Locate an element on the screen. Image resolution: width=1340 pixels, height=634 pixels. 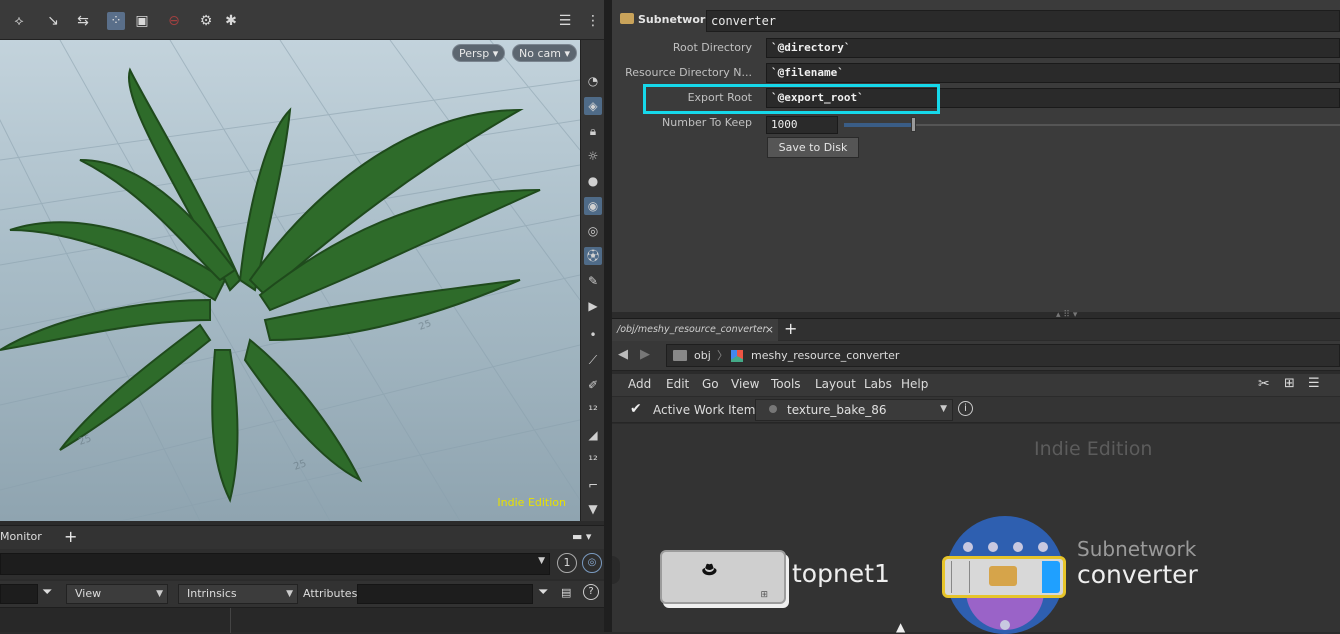
work-item-dropdown: texture_bake_86 ▼ is located at coordinates (854, 410).